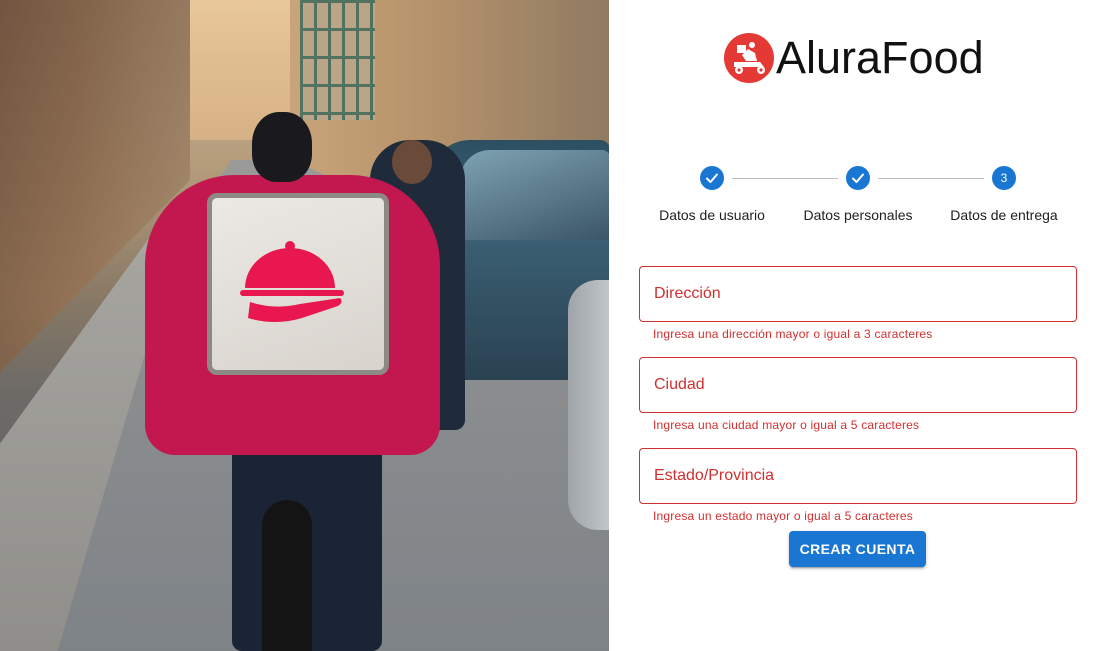 The width and height of the screenshot is (1107, 651). I want to click on city-field, so click(858, 385).